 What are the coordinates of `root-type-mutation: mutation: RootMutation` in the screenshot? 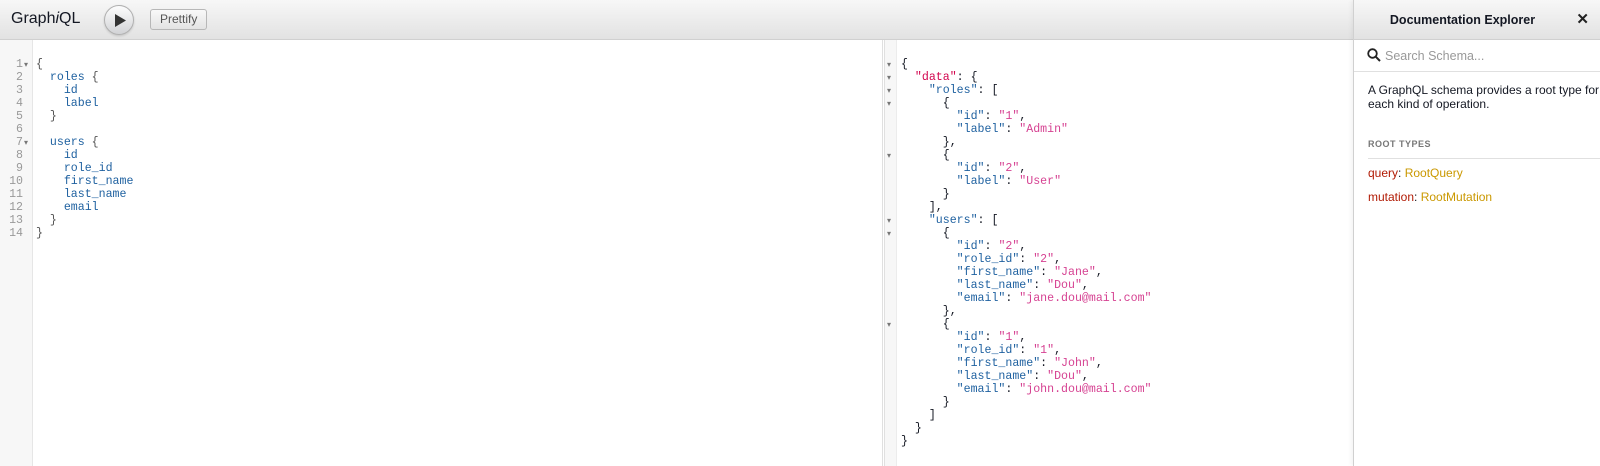 It's located at (1430, 197).